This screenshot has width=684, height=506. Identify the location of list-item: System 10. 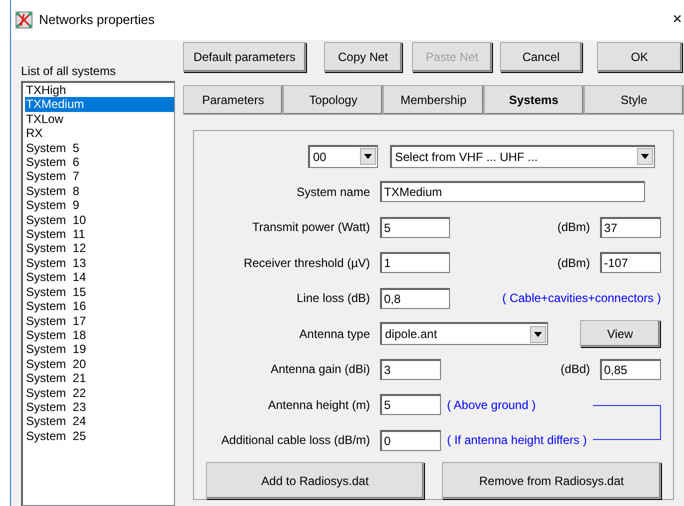
(99, 220).